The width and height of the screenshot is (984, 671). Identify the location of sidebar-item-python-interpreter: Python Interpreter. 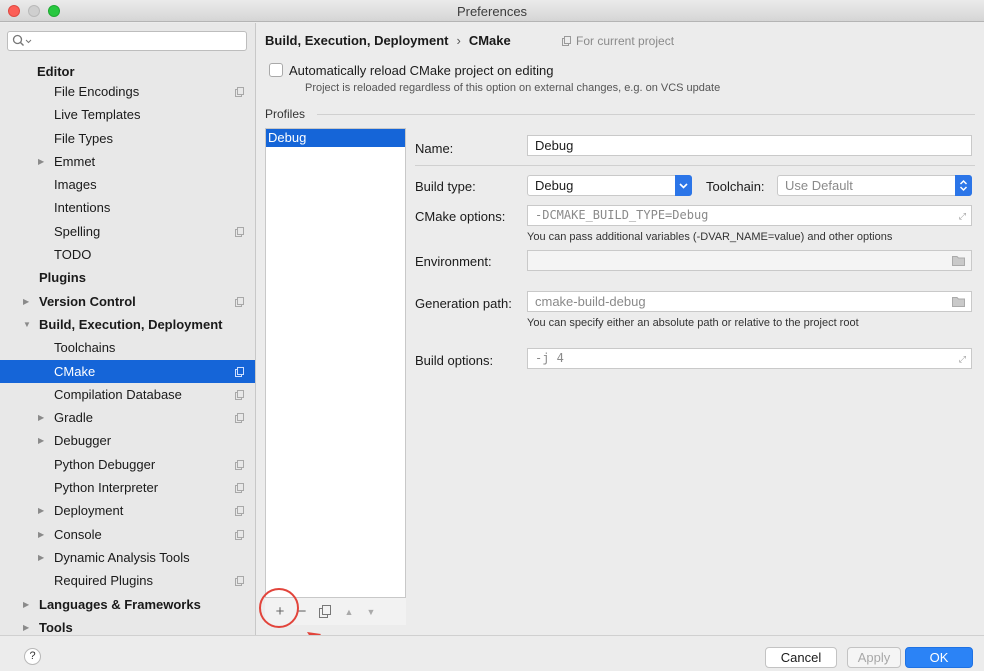
(127, 487).